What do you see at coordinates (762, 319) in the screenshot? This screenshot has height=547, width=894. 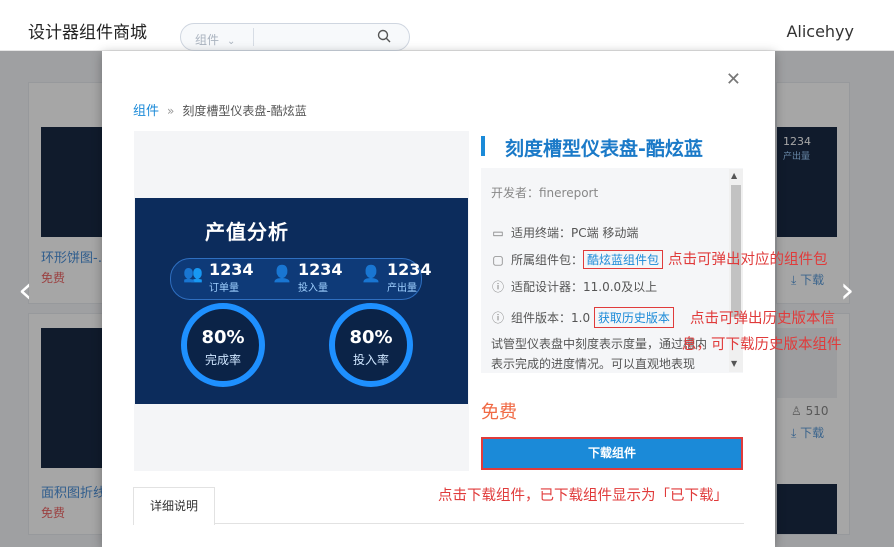 I see `annotation-version-line1: 点击可弹出历史版本信` at bounding box center [762, 319].